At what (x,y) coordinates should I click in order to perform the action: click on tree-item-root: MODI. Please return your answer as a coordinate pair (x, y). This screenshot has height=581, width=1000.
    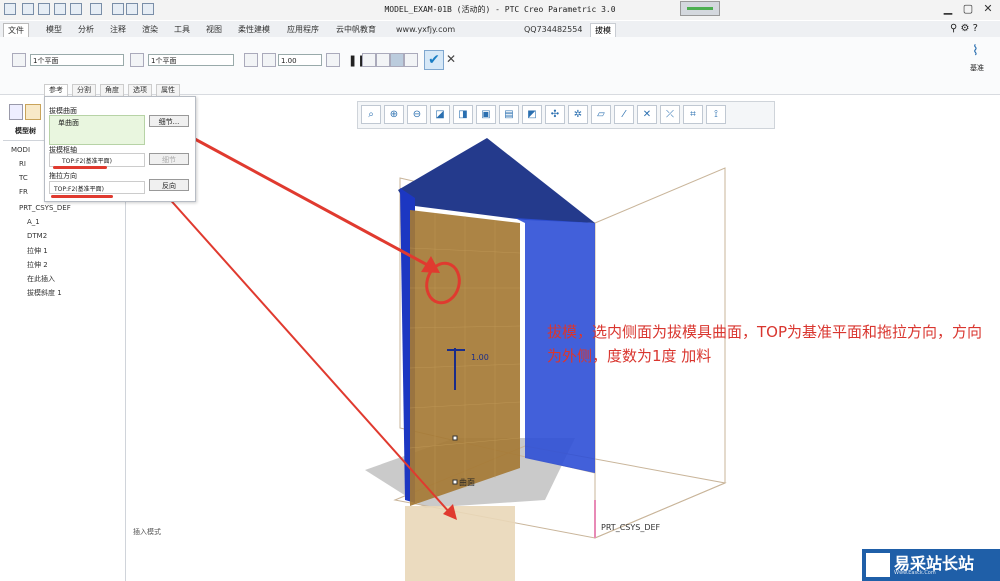
    Looking at the image, I should click on (20, 150).